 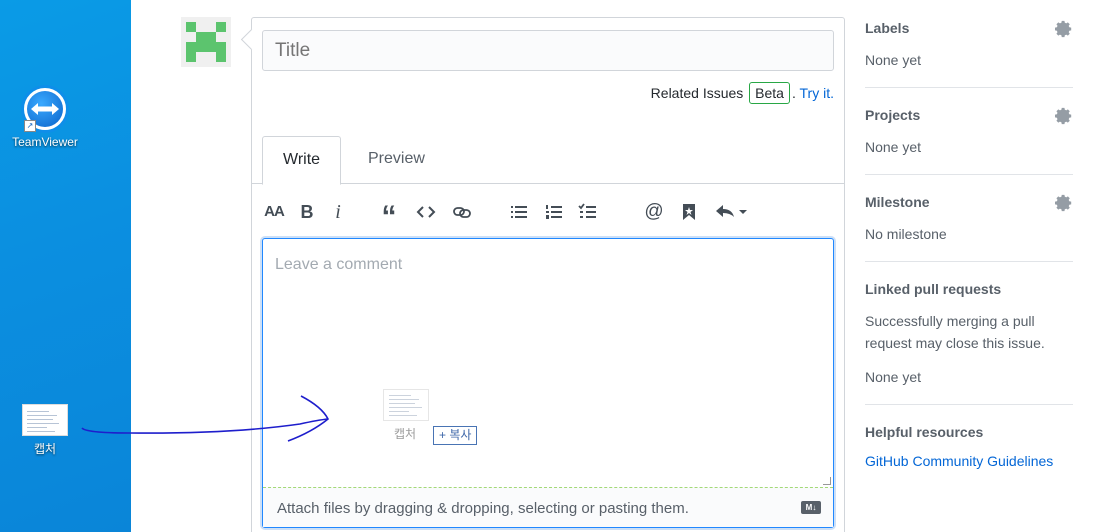 What do you see at coordinates (893, 147) in the screenshot?
I see `sidebar-projects-value: None yet` at bounding box center [893, 147].